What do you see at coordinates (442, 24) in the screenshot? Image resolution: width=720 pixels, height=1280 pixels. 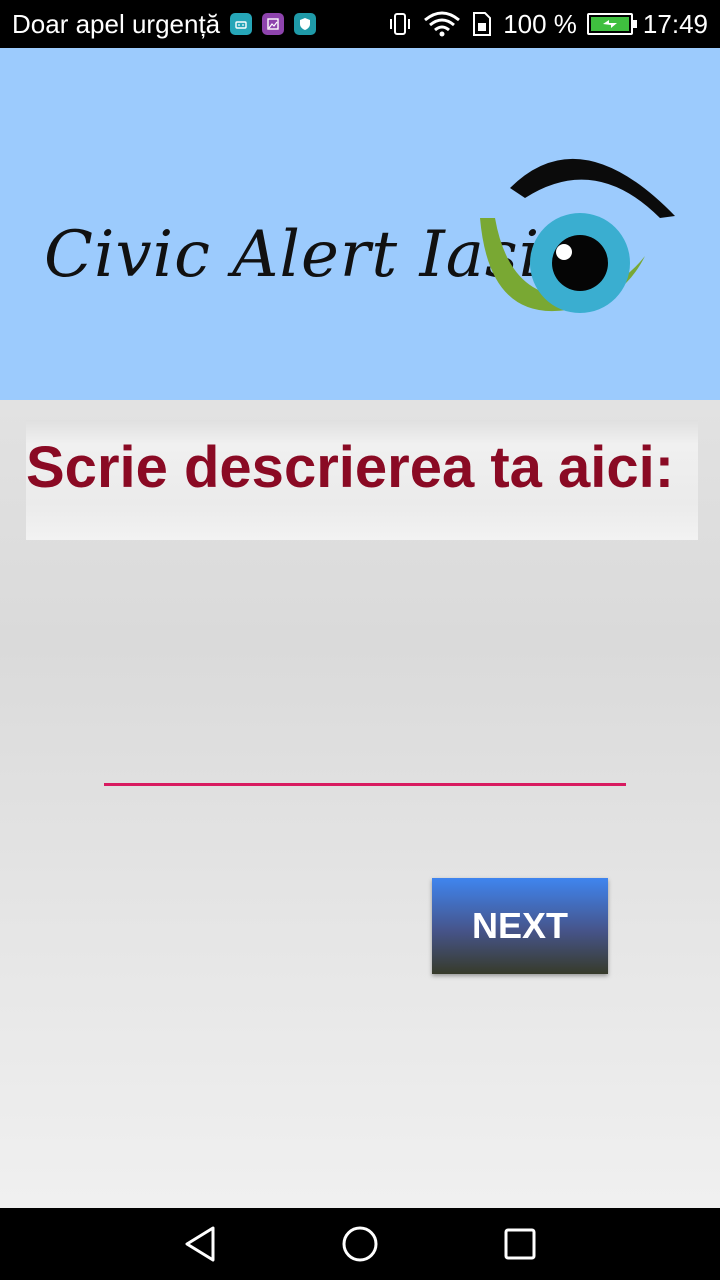 I see `wifi-icon` at bounding box center [442, 24].